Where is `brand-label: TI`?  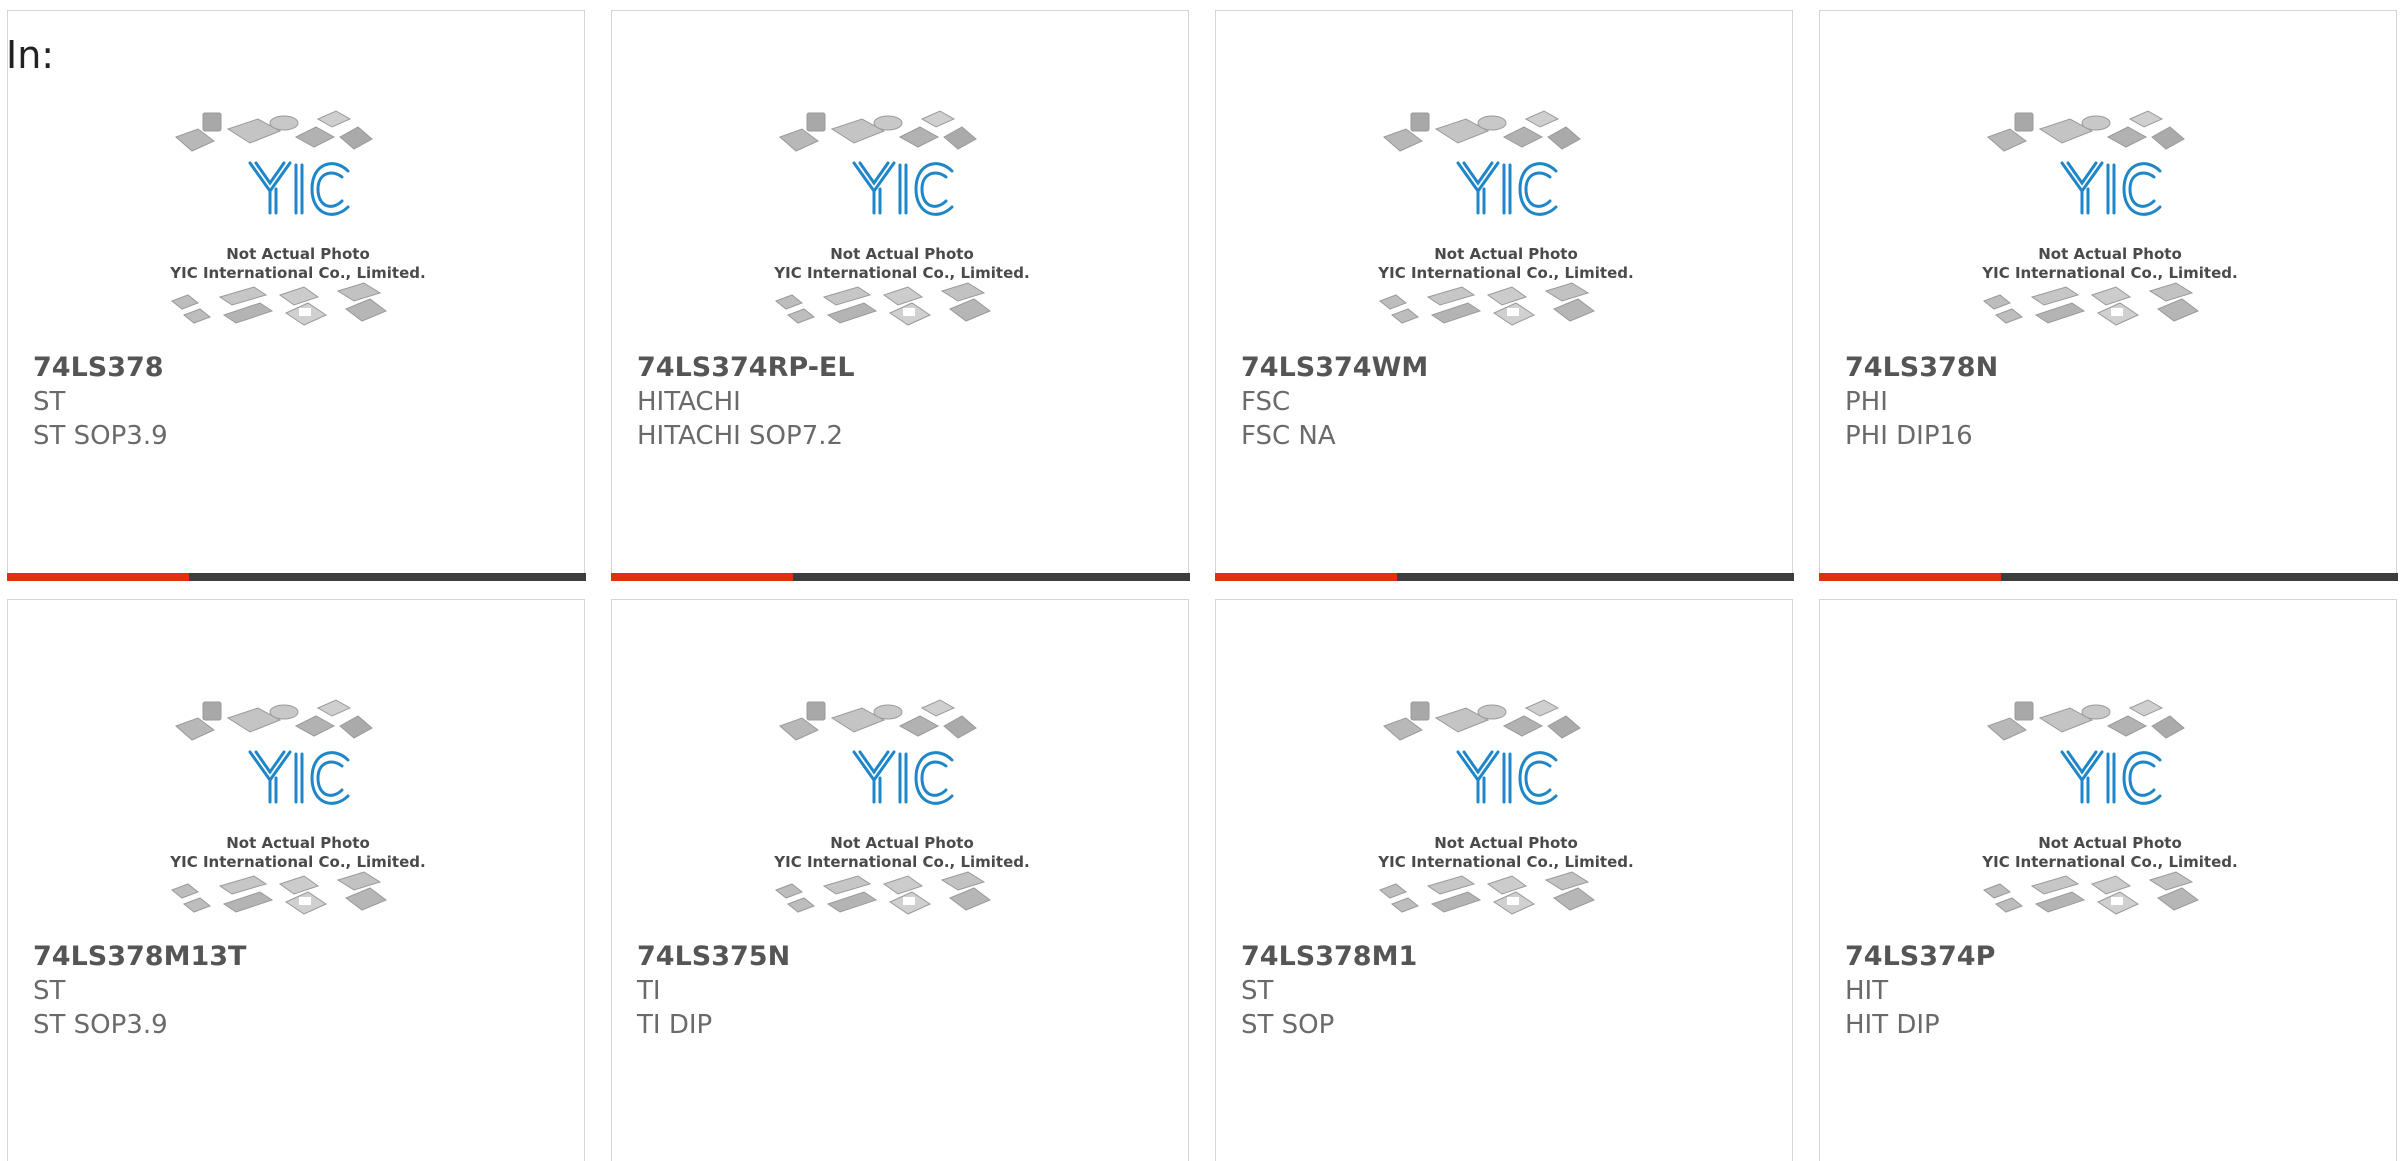 brand-label: TI is located at coordinates (649, 991).